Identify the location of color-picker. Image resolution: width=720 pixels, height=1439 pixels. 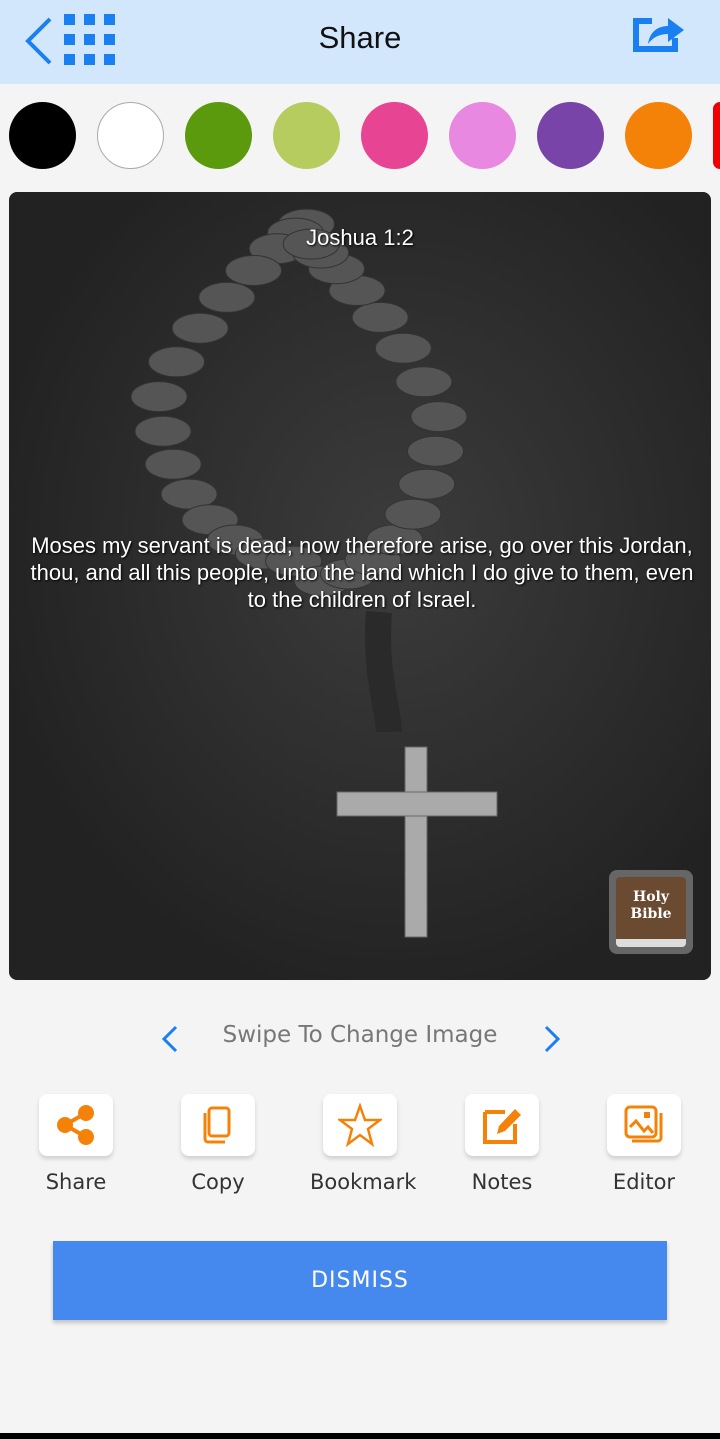
(364, 135).